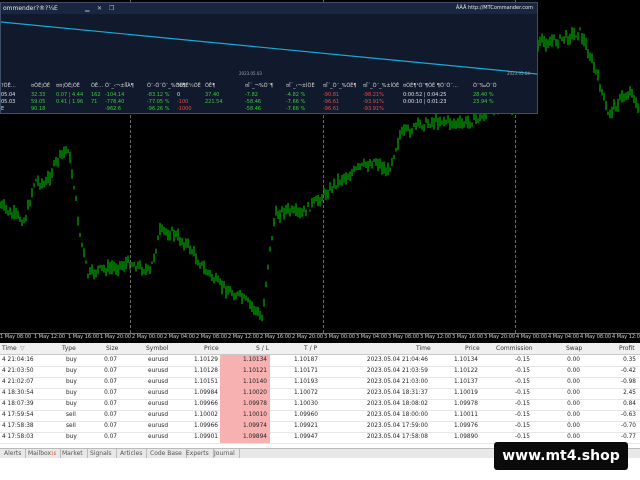 The width and height of the screenshot is (640, 480). What do you see at coordinates (500, 337) in the screenshot?
I see `time-axis-label: 3 May 20:00` at bounding box center [500, 337].